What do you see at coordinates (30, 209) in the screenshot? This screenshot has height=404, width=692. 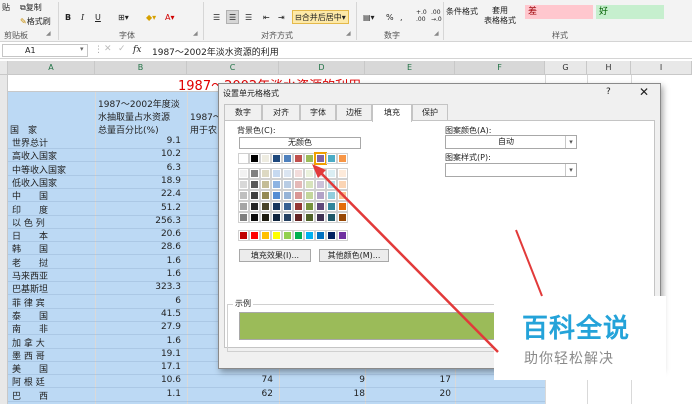 I see `country-cell: 印 度` at bounding box center [30, 209].